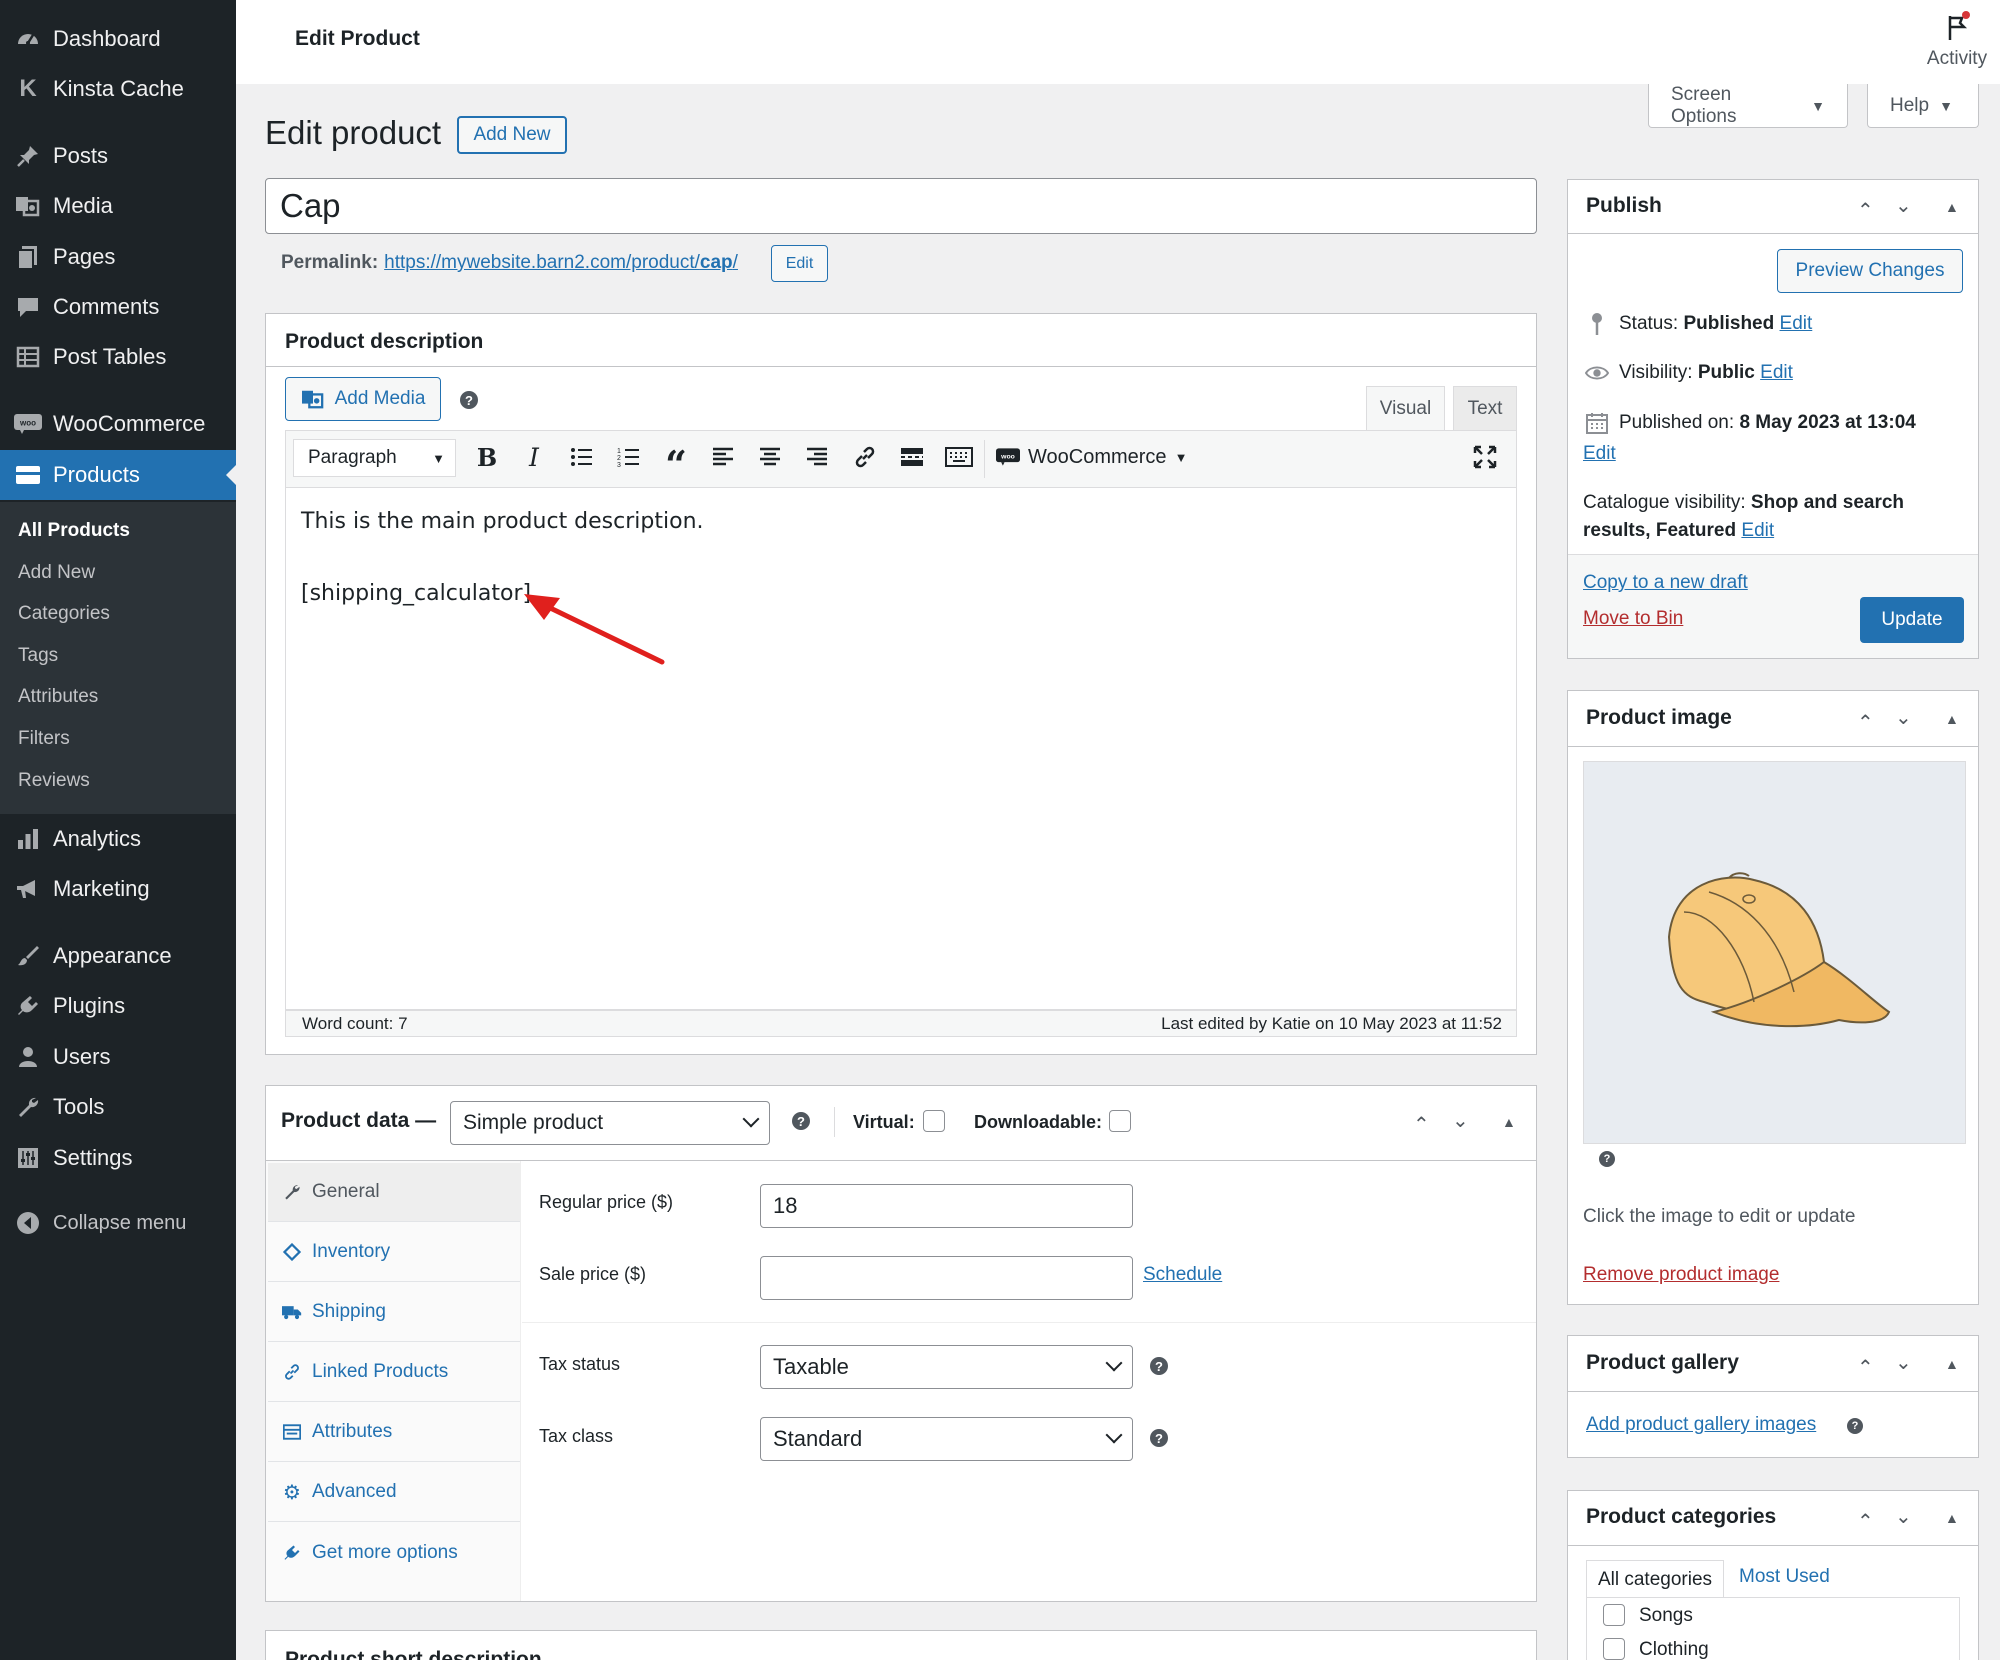 The image size is (2000, 1660). What do you see at coordinates (1776, 373) in the screenshot?
I see `visibility-edit-link: Edit` at bounding box center [1776, 373].